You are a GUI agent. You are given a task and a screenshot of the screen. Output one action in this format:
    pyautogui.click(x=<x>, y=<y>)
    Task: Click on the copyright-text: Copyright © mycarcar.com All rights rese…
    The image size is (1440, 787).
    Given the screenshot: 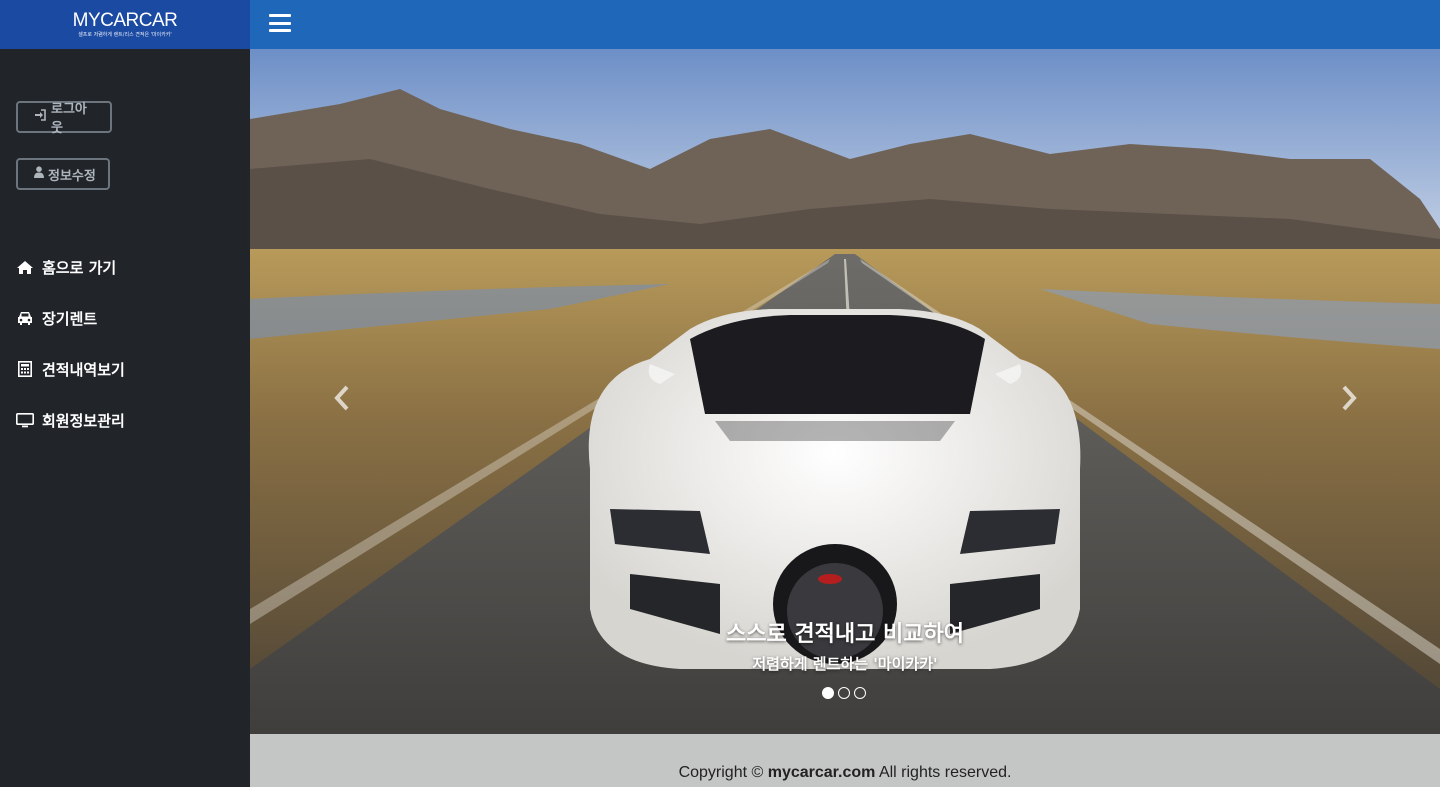 What is the action you would take?
    pyautogui.click(x=845, y=773)
    